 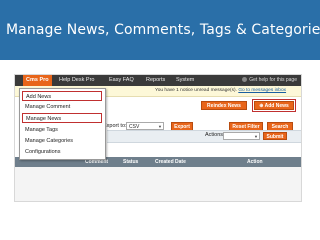 I want to click on grid-filter-row, so click(x=158, y=184).